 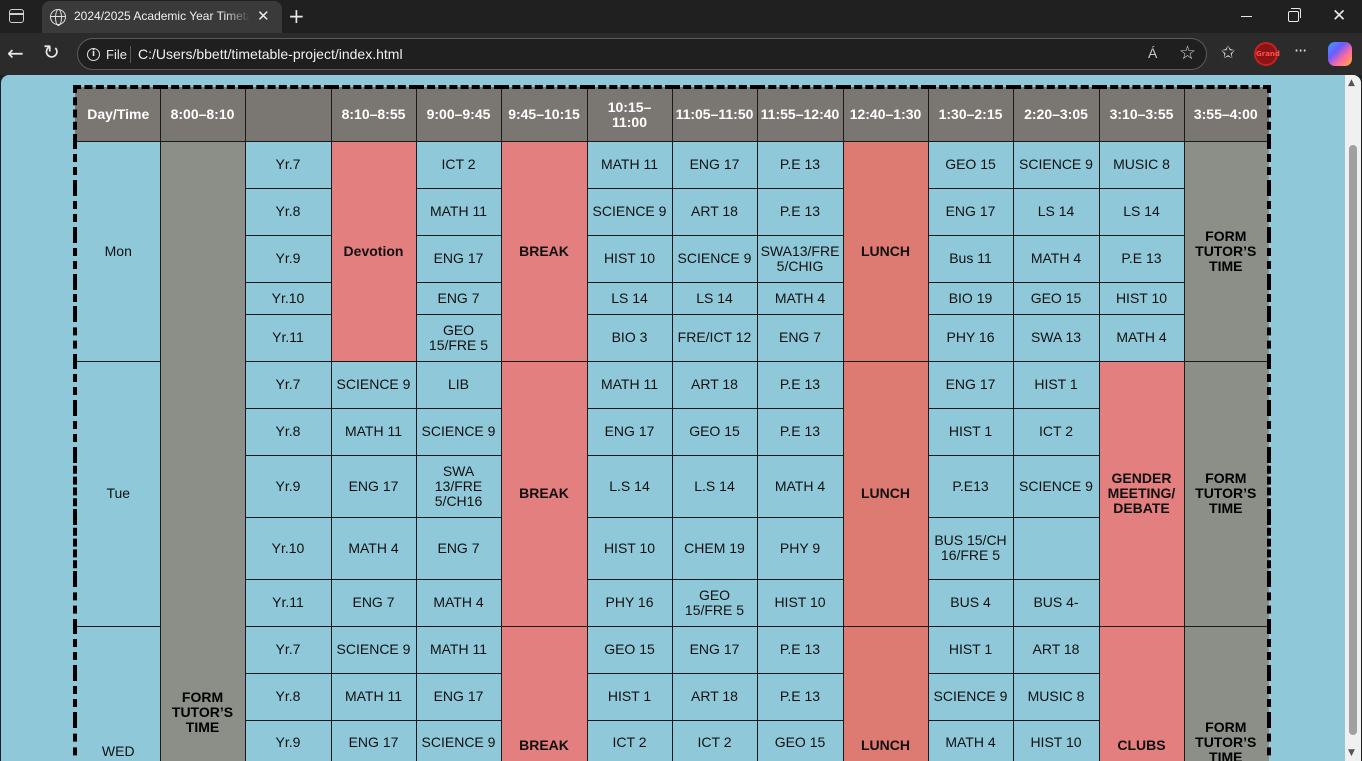 I want to click on scroll-down-arrow-icon: ▼, so click(x=1351, y=753).